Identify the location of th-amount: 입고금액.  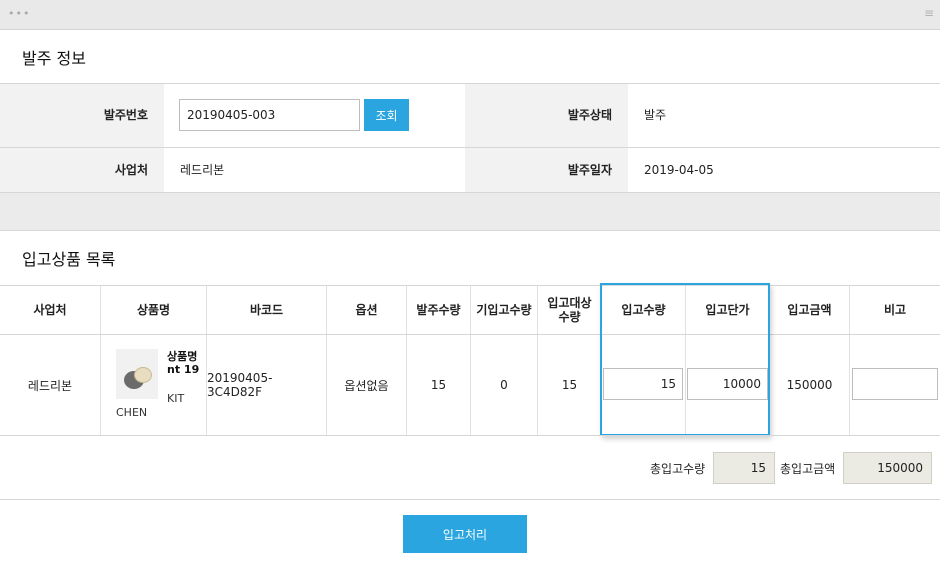
(809, 310).